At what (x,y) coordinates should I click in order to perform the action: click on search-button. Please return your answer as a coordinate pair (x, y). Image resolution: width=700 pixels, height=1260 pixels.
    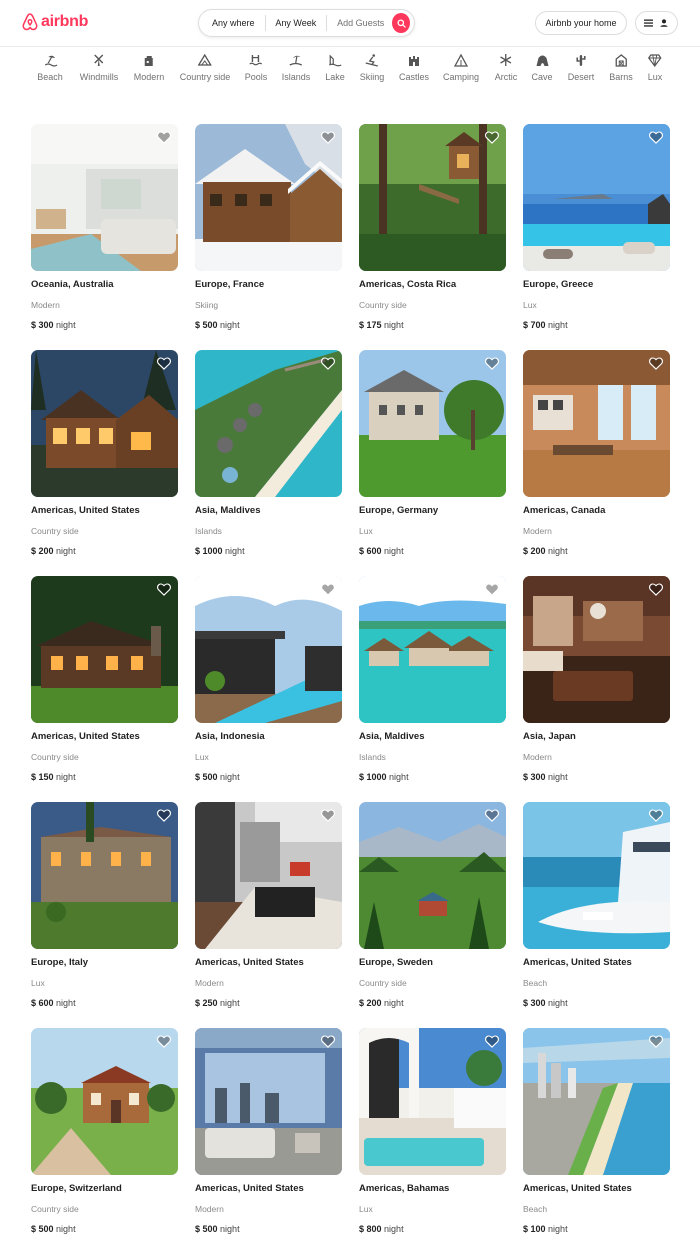
    Looking at the image, I should click on (401, 23).